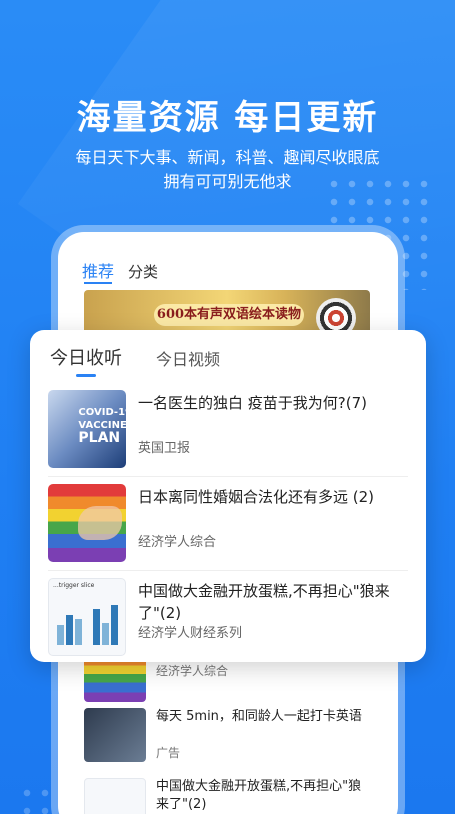 Image resolution: width=455 pixels, height=814 pixels. What do you see at coordinates (115, 735) in the screenshot?
I see `ad-thumbnail` at bounding box center [115, 735].